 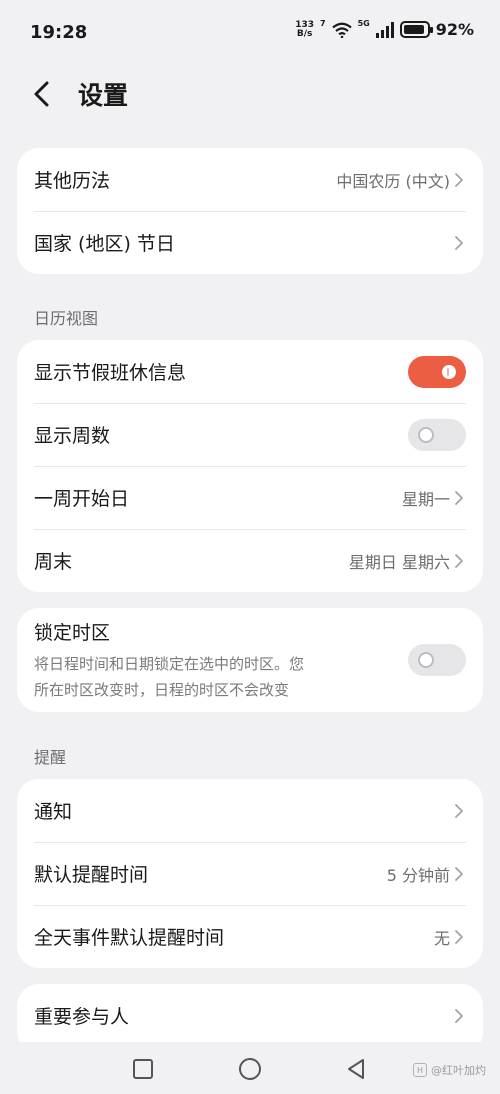 I want to click on lock-timezone-desc-line1: 将日程时间和日期锁定在选中的时区。您, so click(x=169, y=663).